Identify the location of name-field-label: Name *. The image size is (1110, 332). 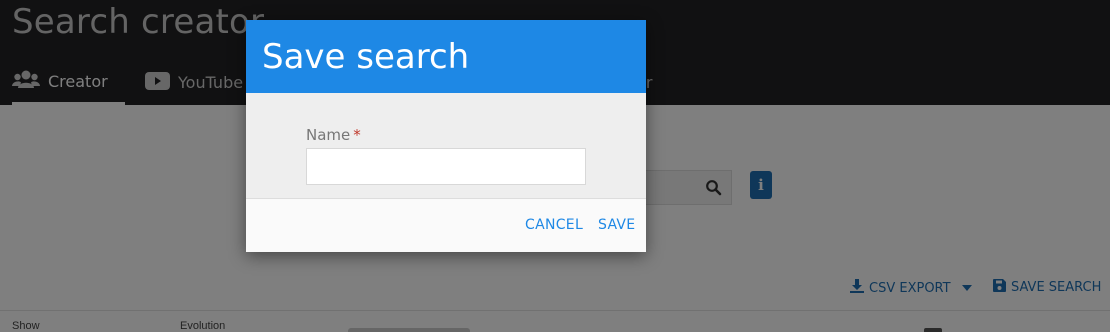
(333, 135).